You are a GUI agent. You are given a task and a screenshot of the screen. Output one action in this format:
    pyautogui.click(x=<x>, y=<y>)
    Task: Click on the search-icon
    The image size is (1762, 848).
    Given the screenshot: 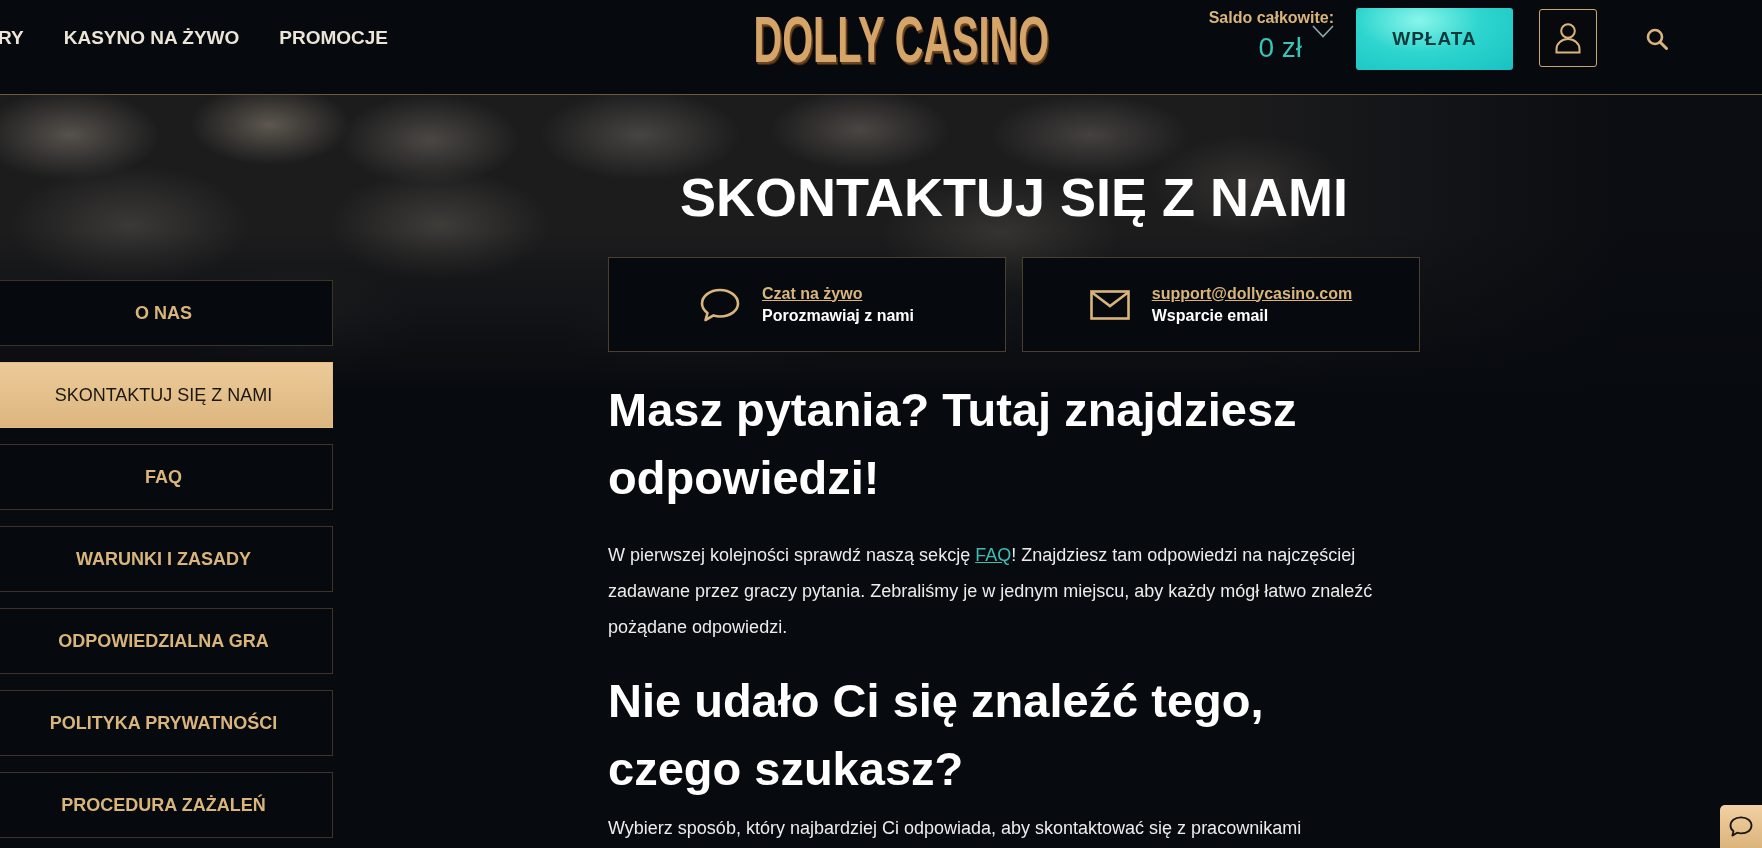 What is the action you would take?
    pyautogui.click(x=1657, y=39)
    